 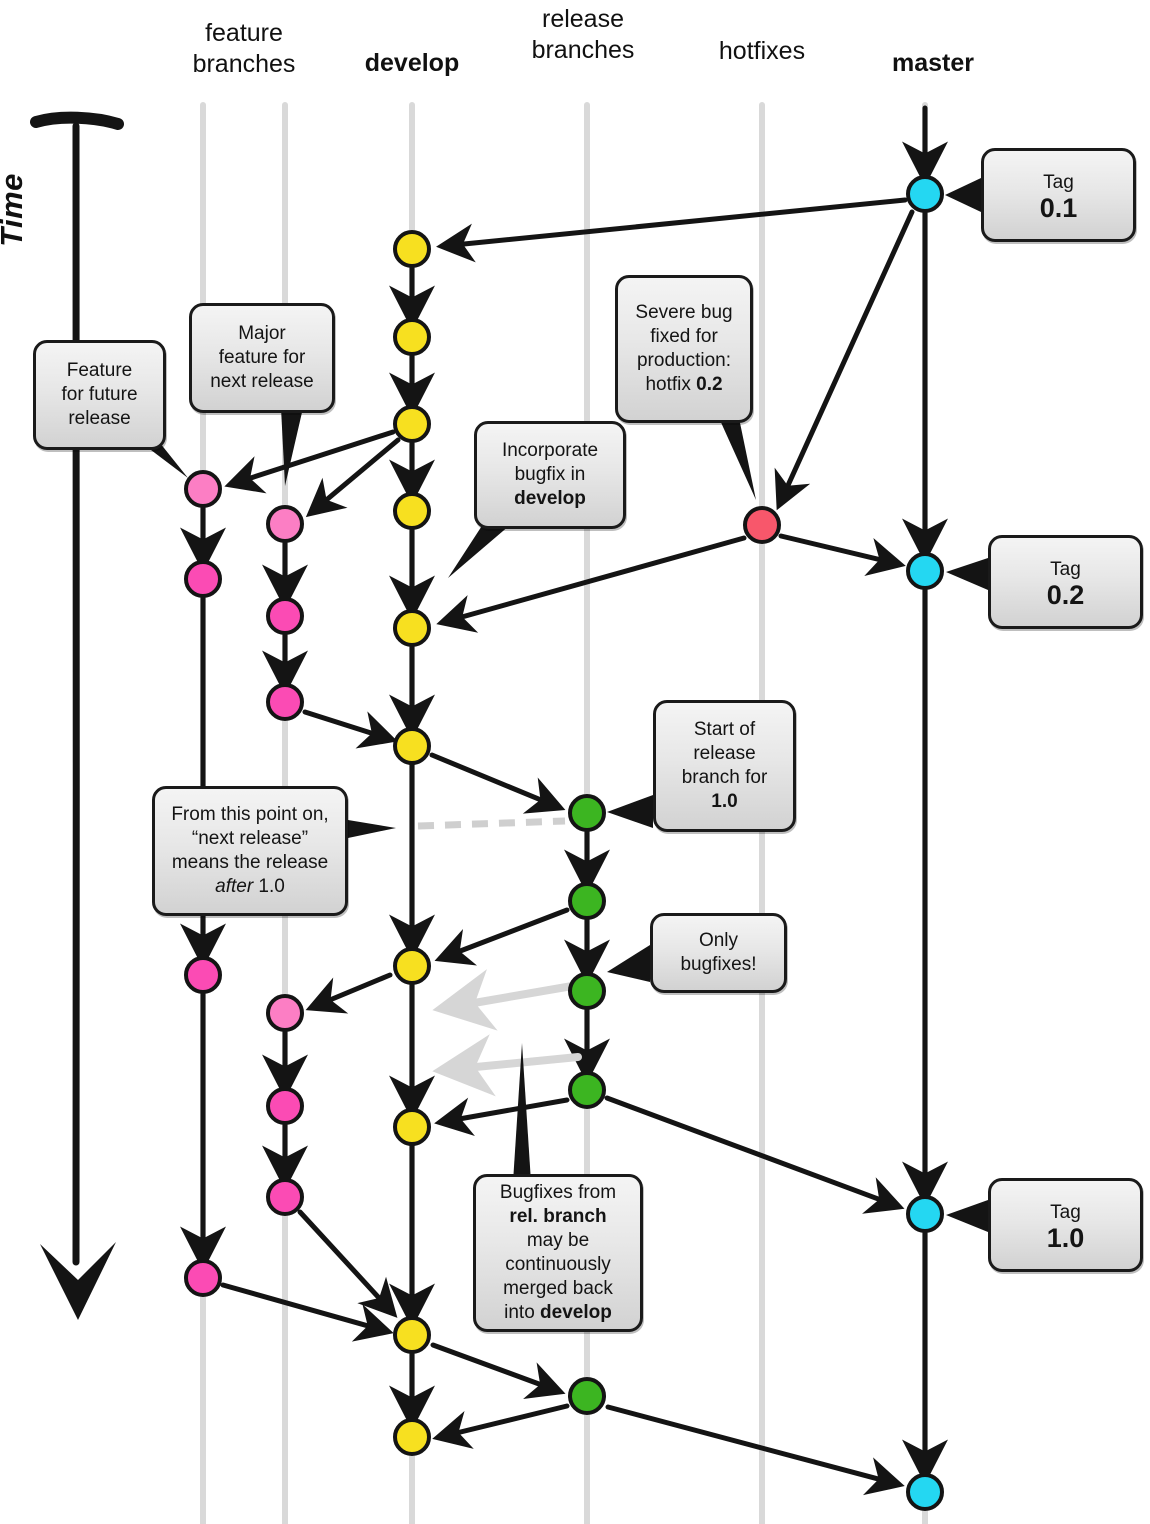 What do you see at coordinates (630, 811) in the screenshot?
I see `callout-tail-start-of-release-branch` at bounding box center [630, 811].